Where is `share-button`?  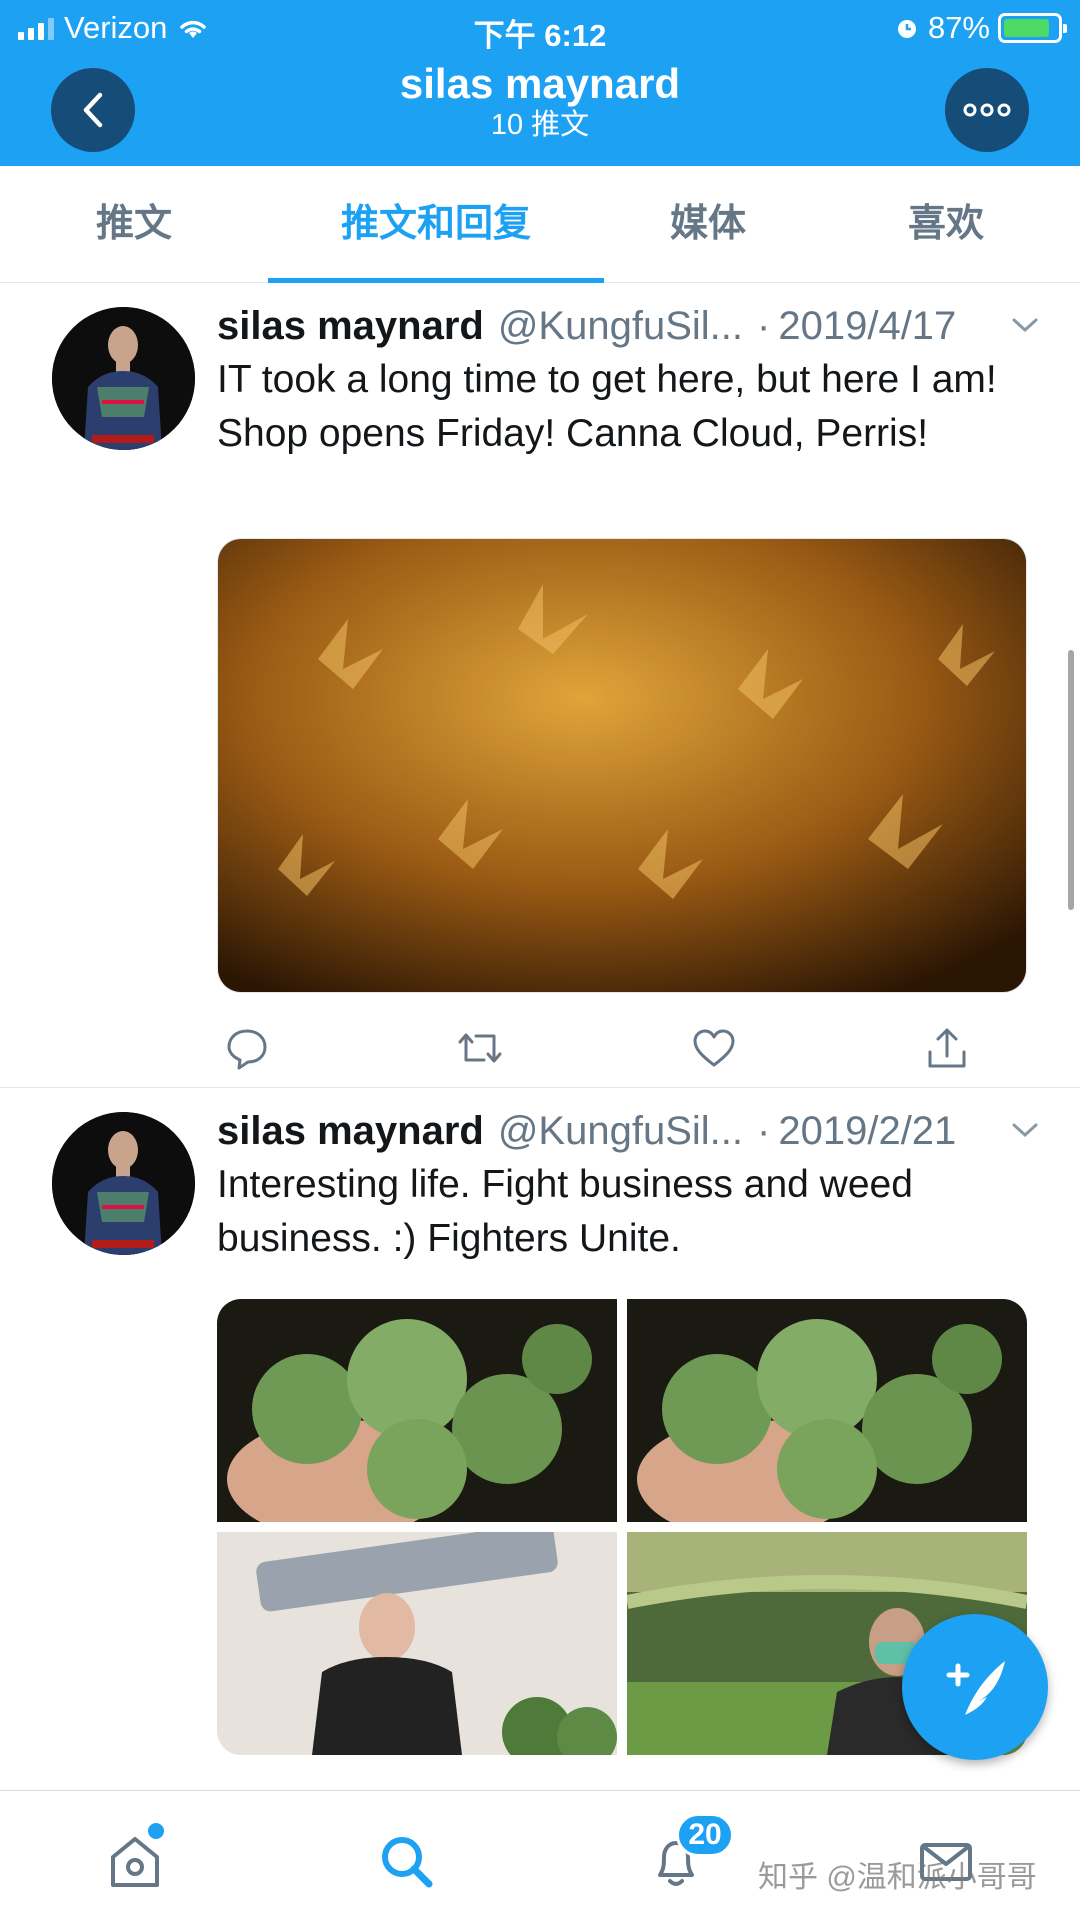 share-button is located at coordinates (947, 1048).